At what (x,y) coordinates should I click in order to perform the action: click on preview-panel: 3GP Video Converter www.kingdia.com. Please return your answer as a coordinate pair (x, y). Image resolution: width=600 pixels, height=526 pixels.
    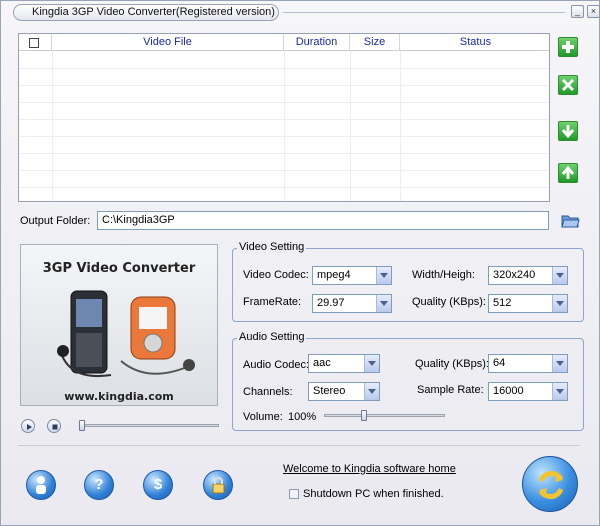
    Looking at the image, I should click on (119, 325).